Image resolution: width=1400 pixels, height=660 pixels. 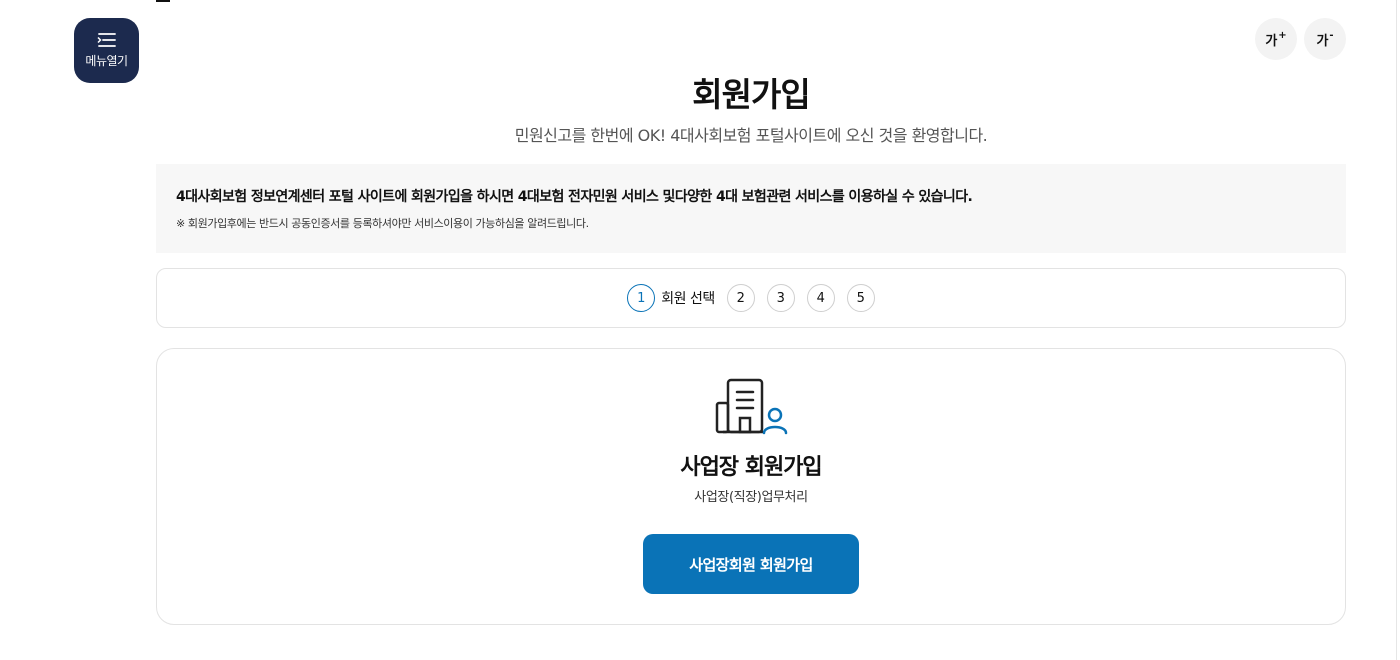 What do you see at coordinates (751, 135) in the screenshot?
I see `page-subtitle: 민원신고를 한번에 OK! 4대사회보험 포털사이트에 오신 것을 환영합니다.` at bounding box center [751, 135].